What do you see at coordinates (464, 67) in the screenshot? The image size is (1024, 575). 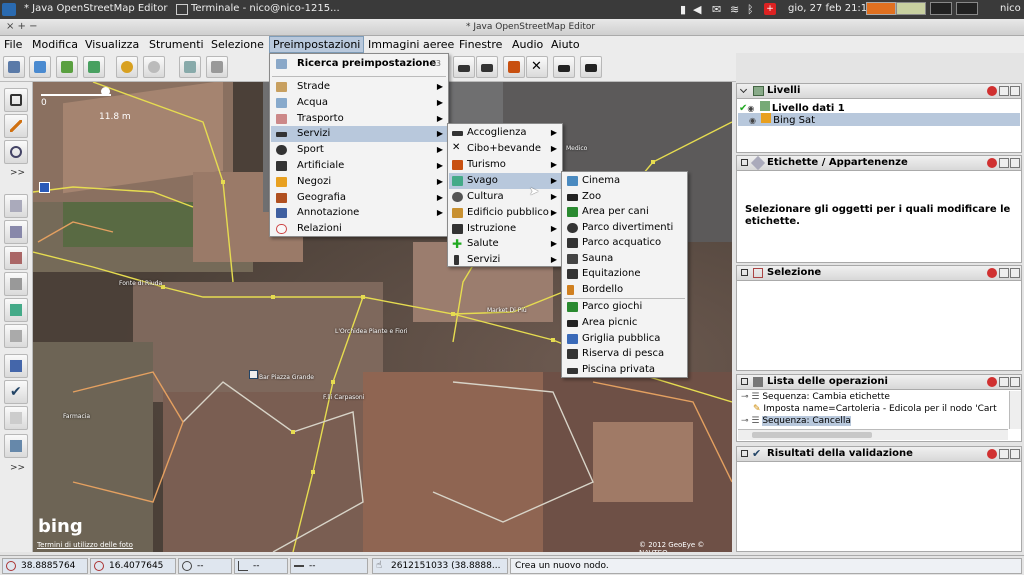 I see `preset-car-icon` at bounding box center [464, 67].